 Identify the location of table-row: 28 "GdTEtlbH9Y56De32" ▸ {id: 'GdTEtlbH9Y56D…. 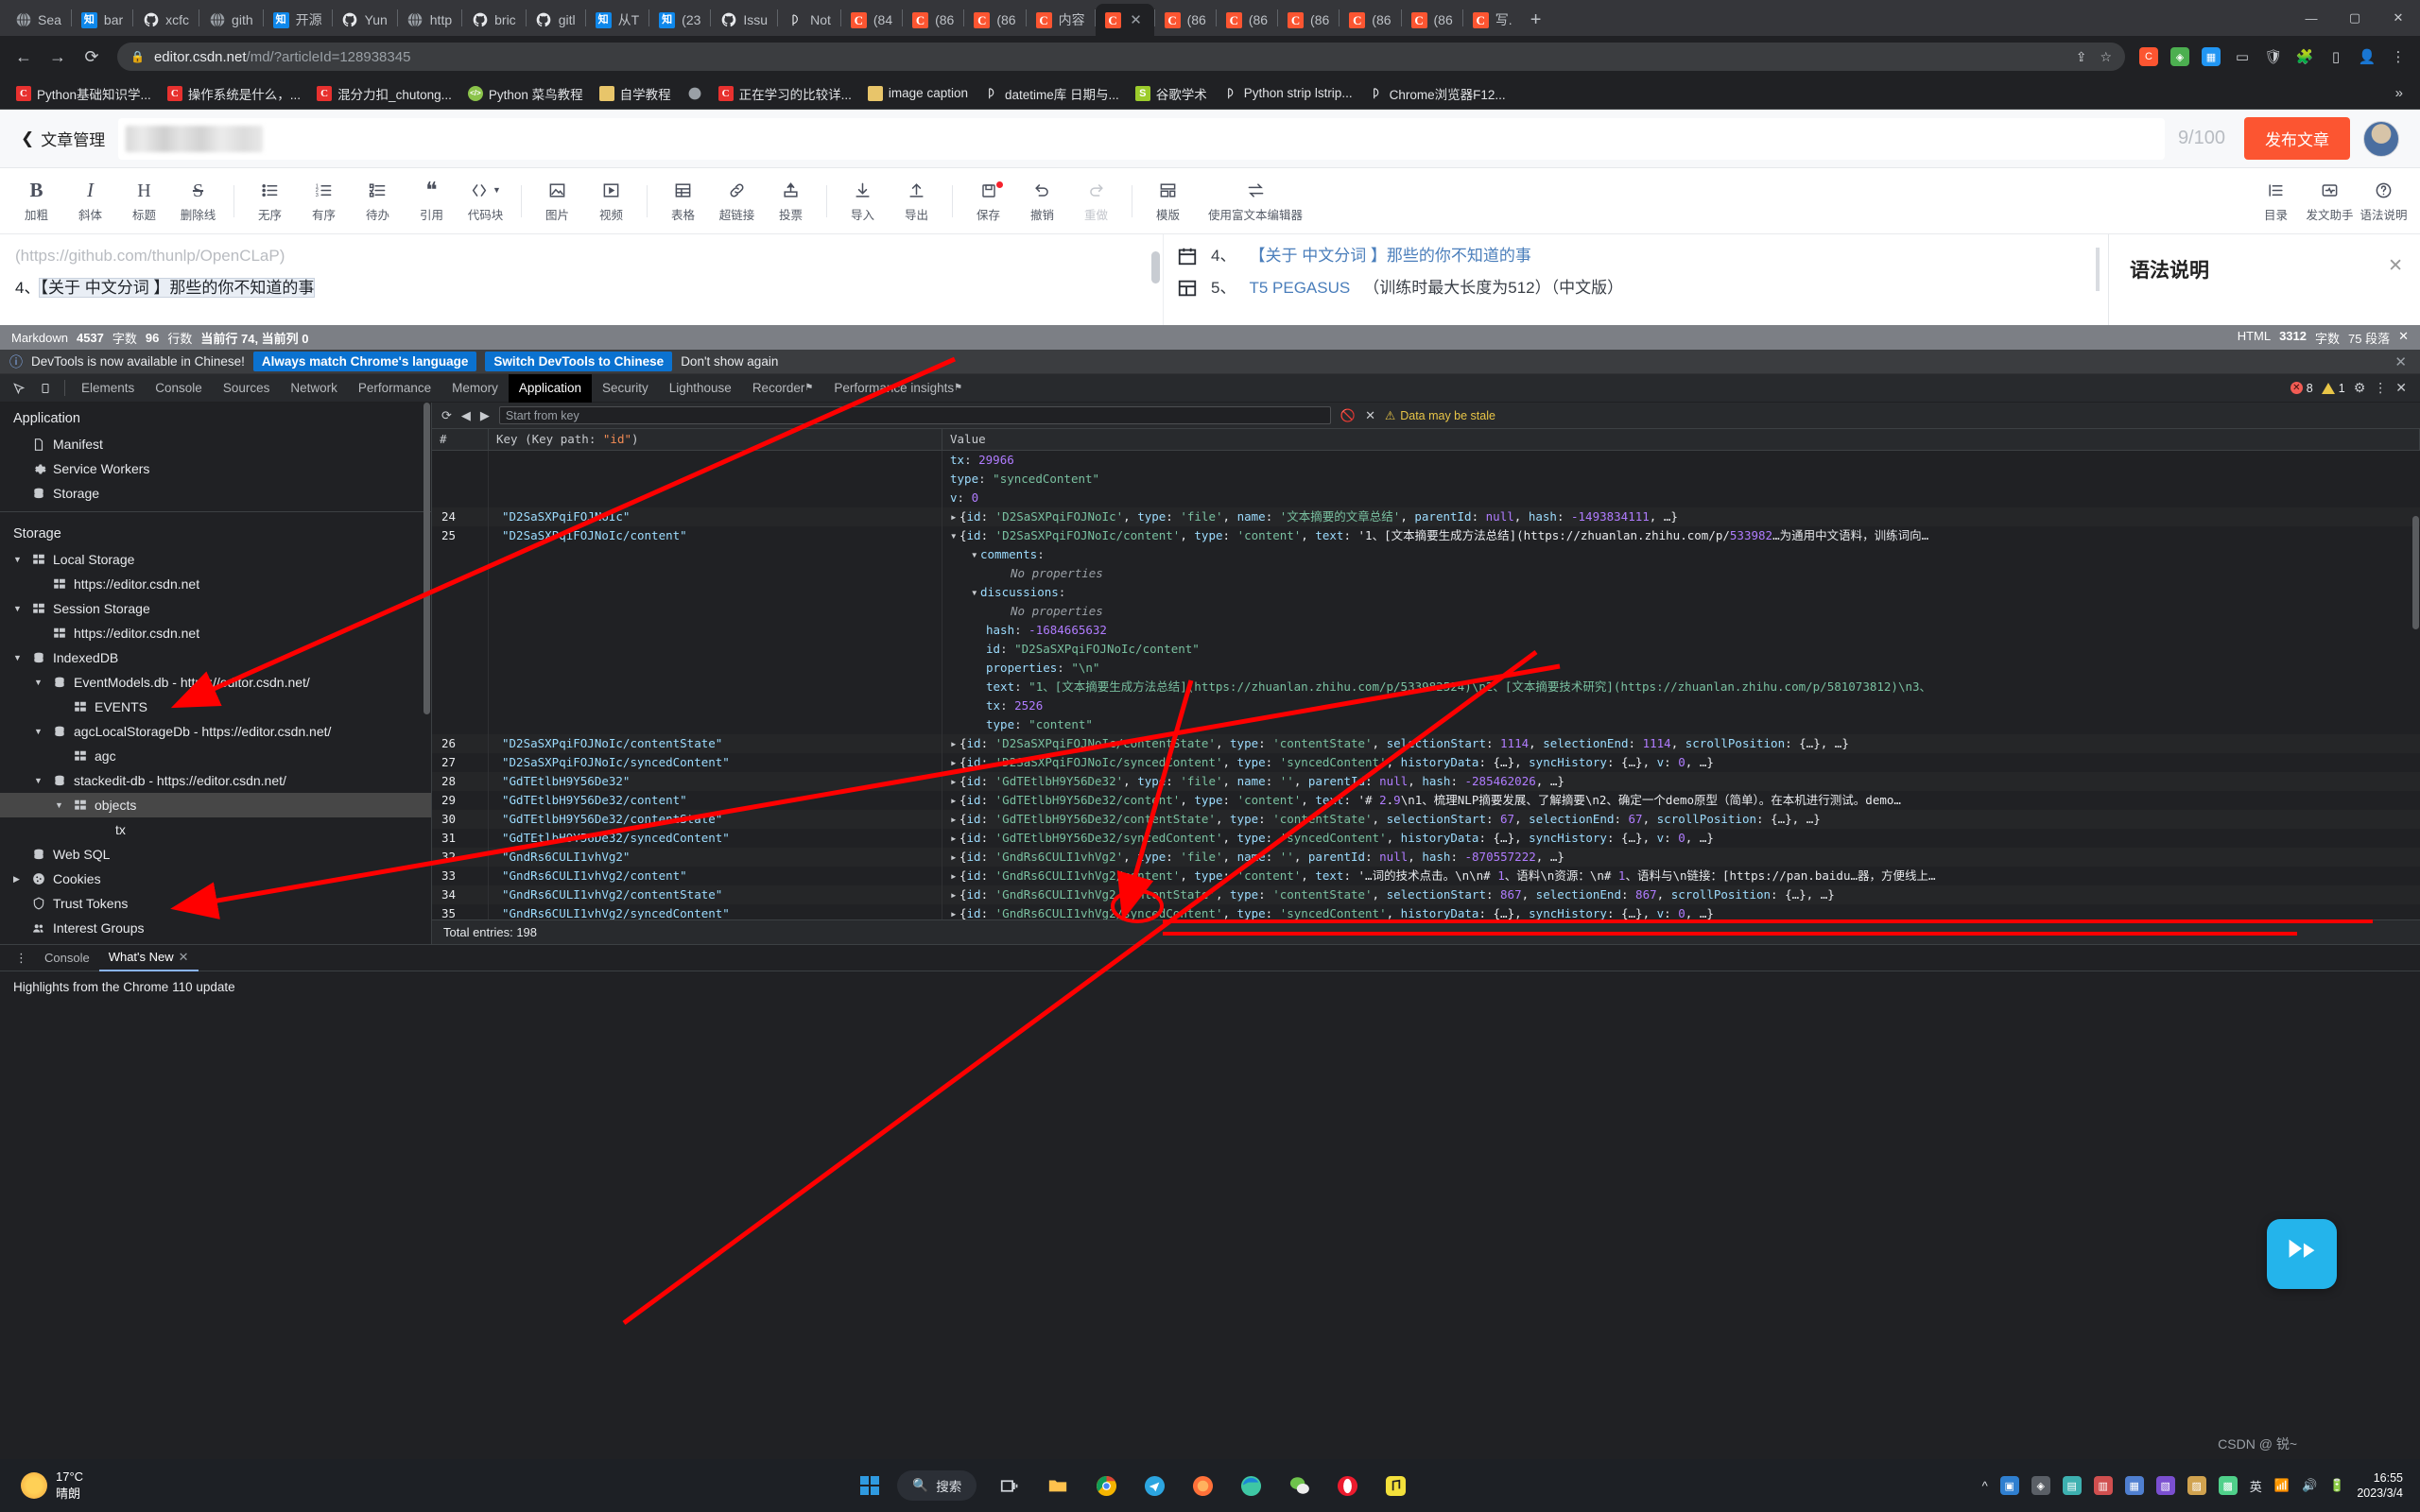
(1426, 781).